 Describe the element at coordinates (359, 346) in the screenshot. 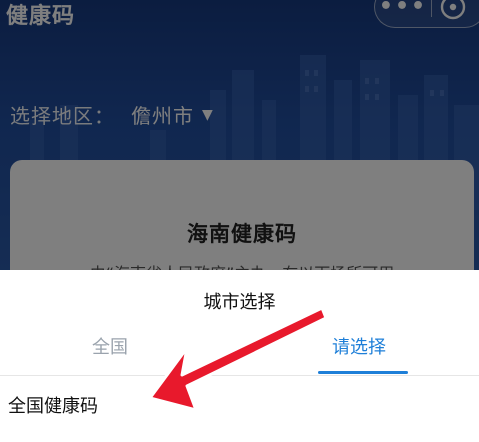

I see `tab-please-select: 请选择` at that location.